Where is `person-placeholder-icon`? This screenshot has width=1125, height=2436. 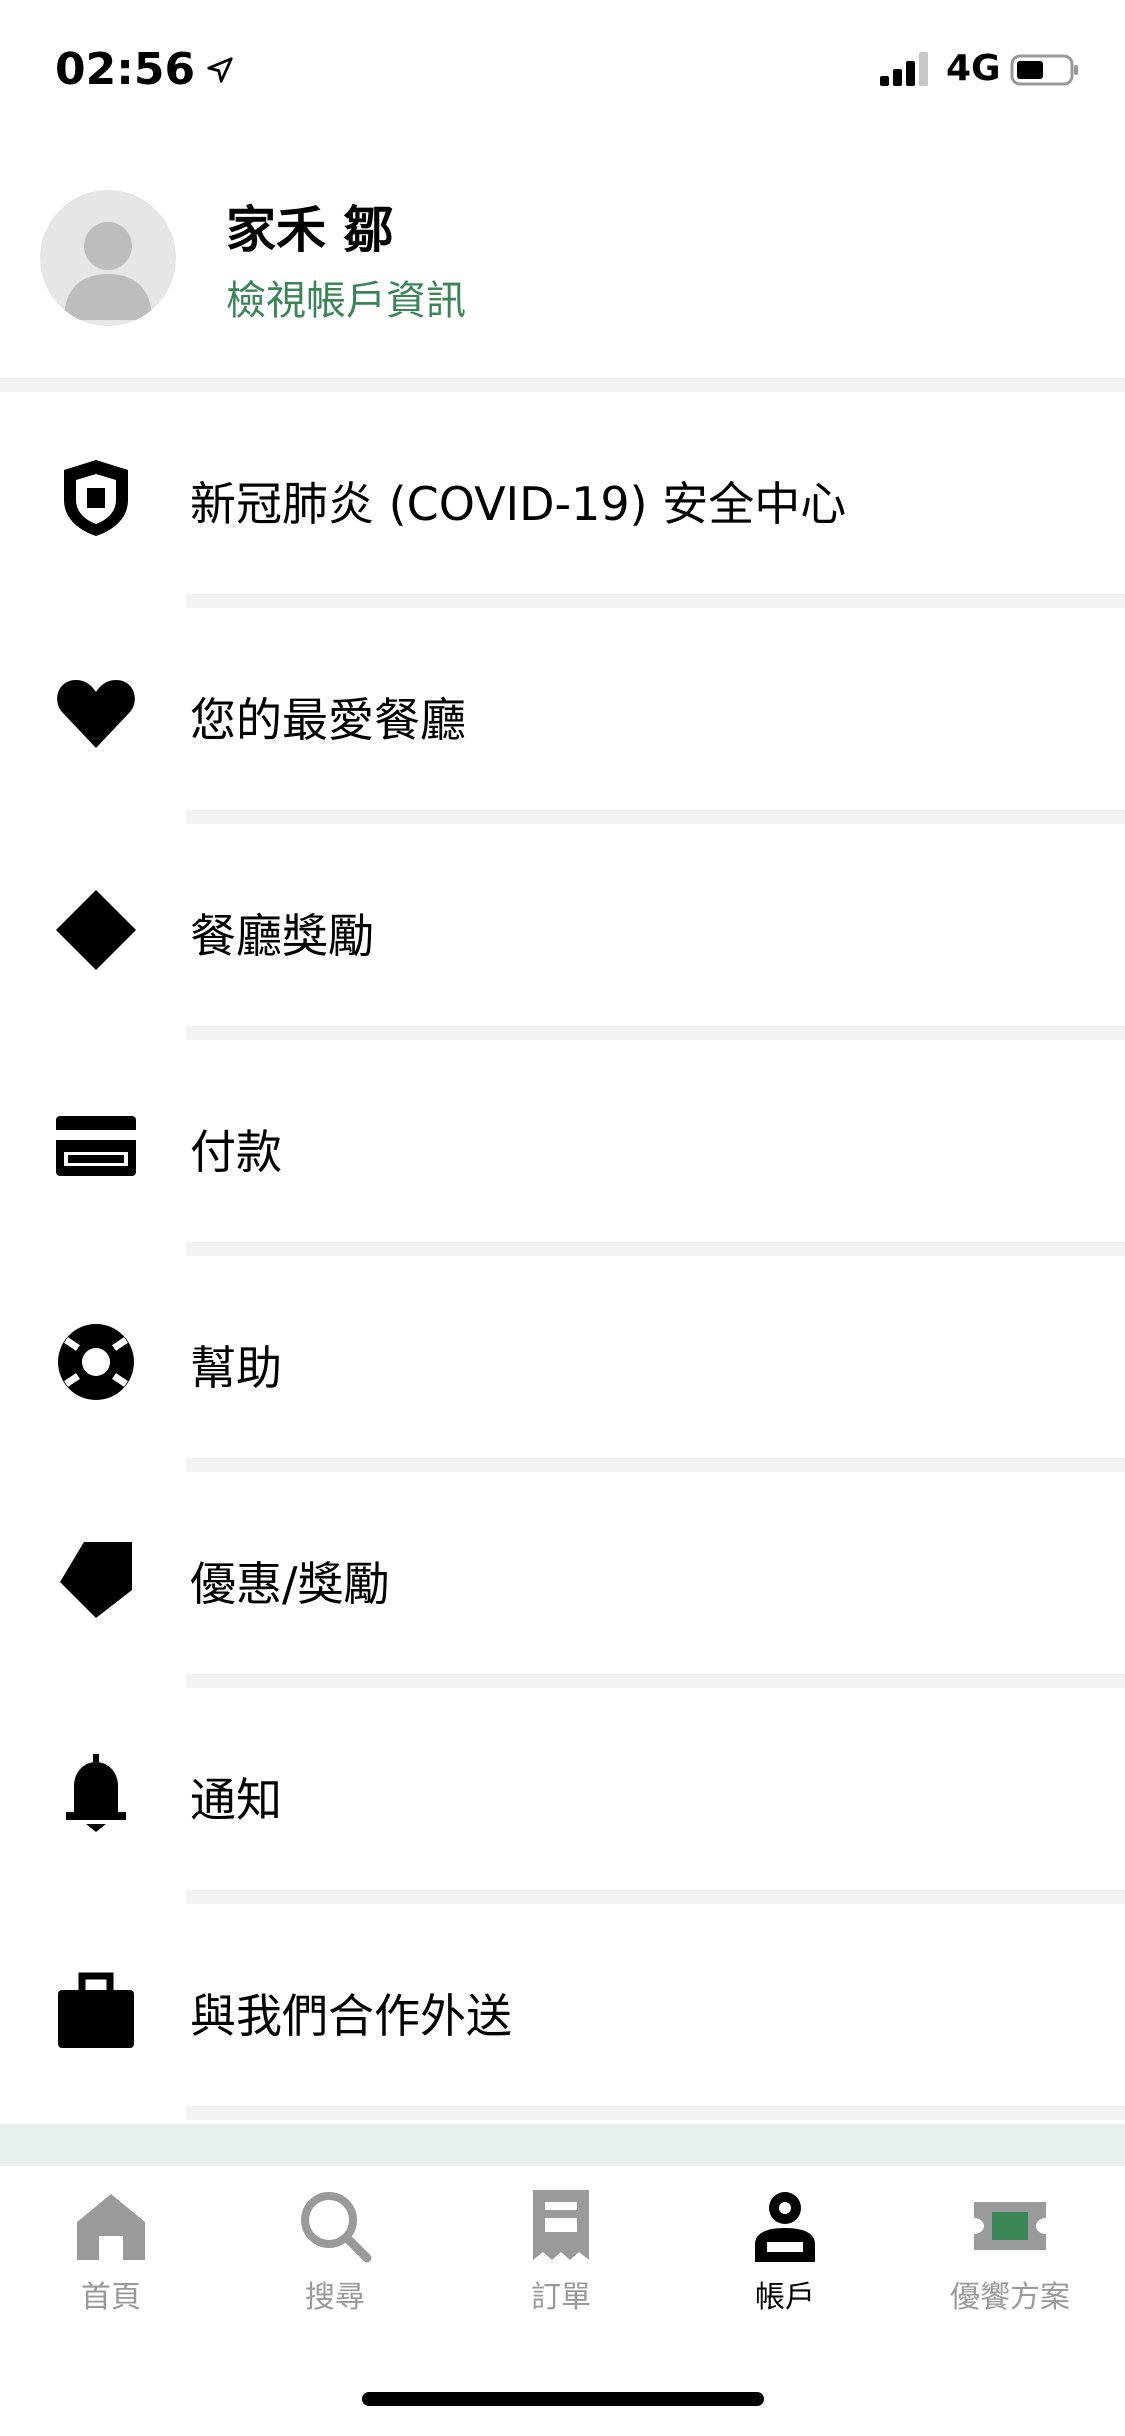 person-placeholder-icon is located at coordinates (108, 271).